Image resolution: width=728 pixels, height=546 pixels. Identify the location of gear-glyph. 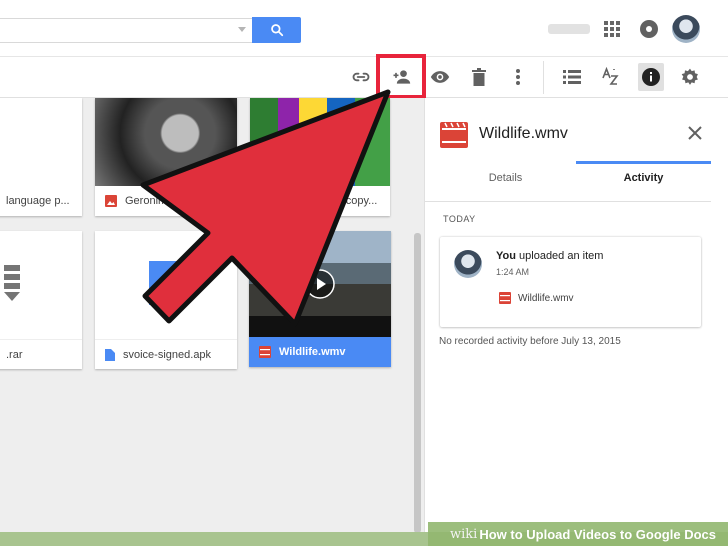
(689, 76).